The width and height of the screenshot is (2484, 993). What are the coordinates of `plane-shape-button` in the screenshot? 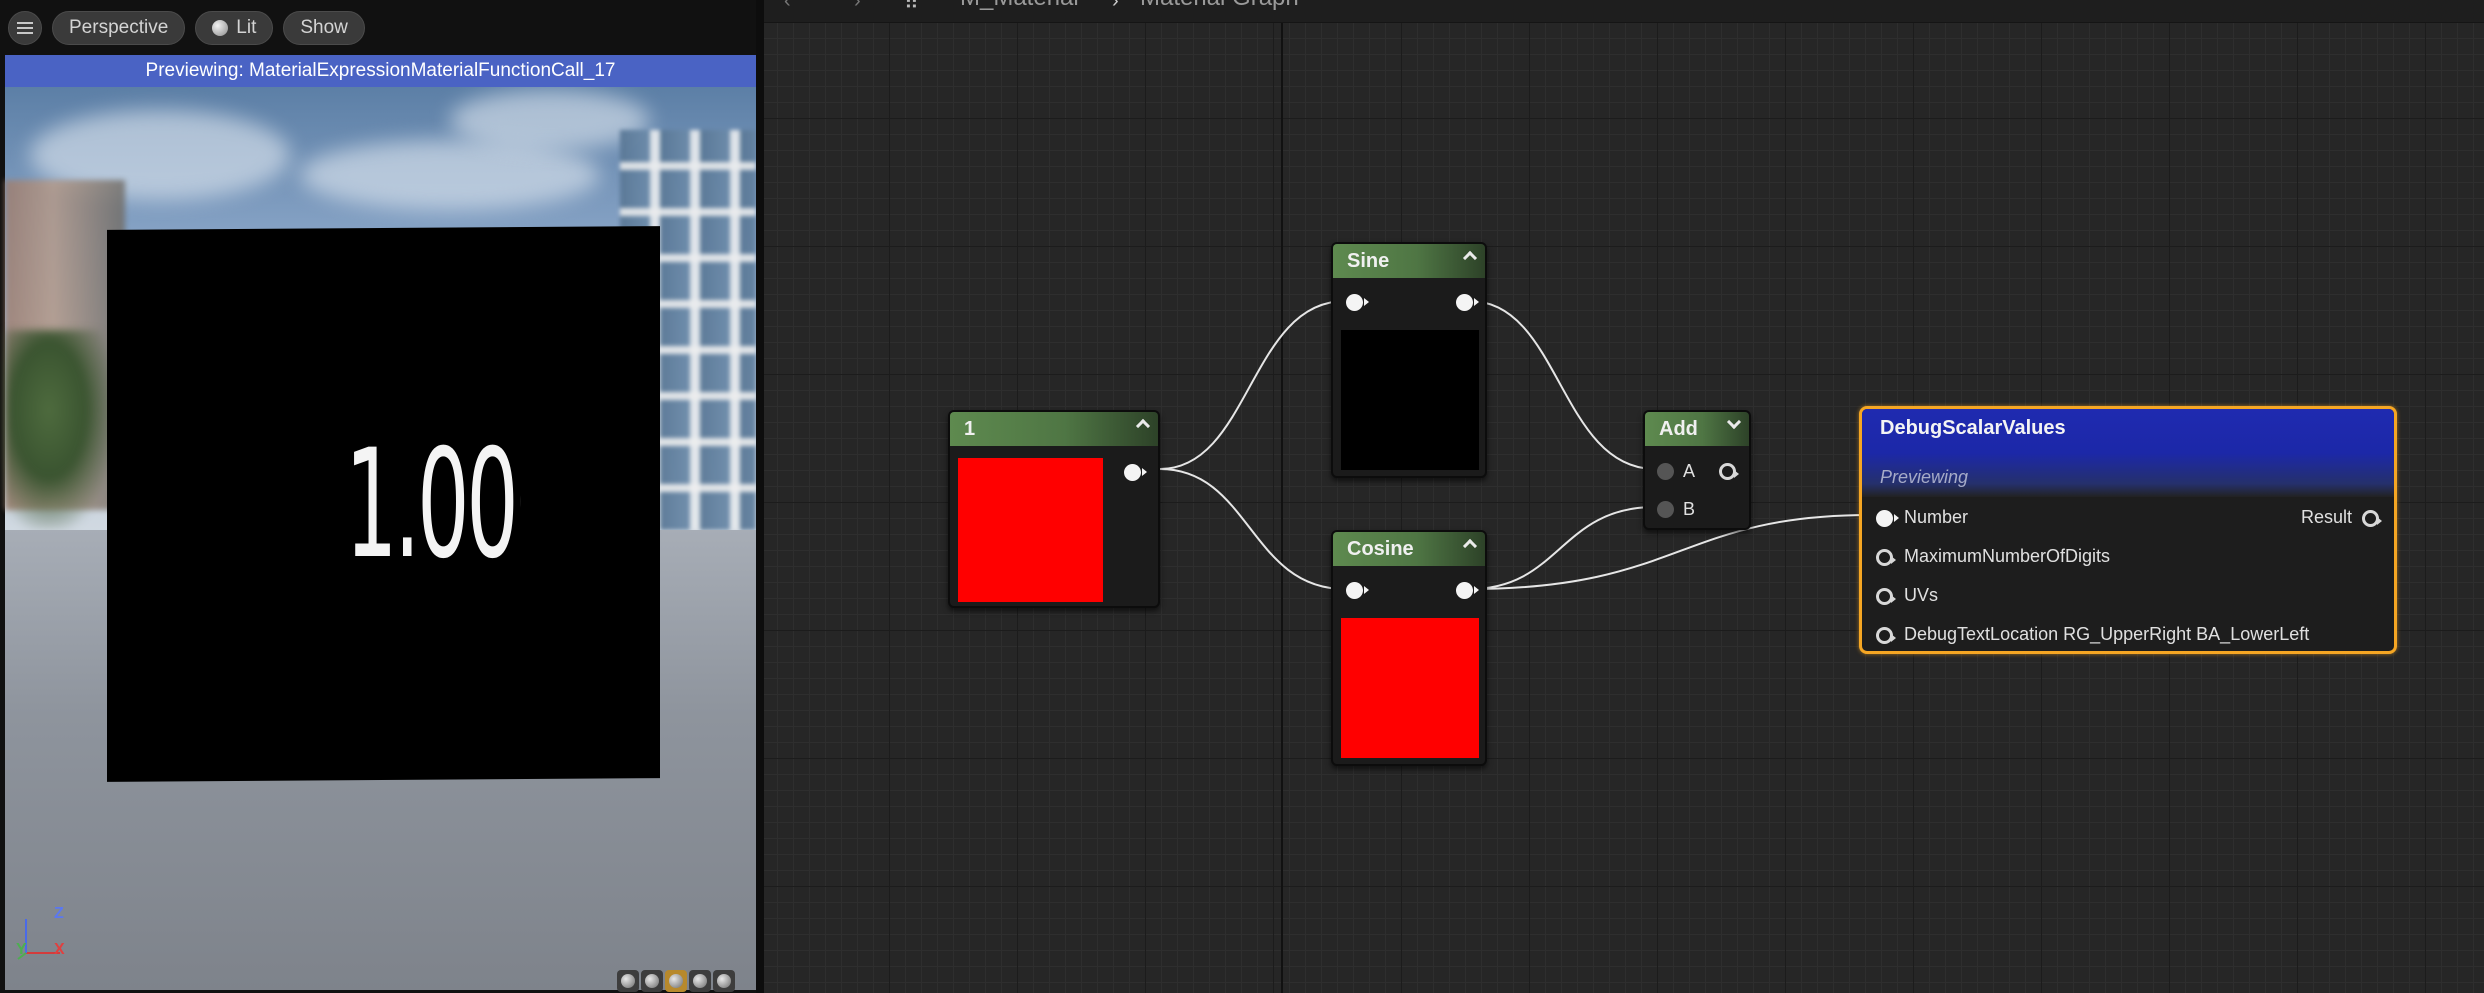 It's located at (676, 981).